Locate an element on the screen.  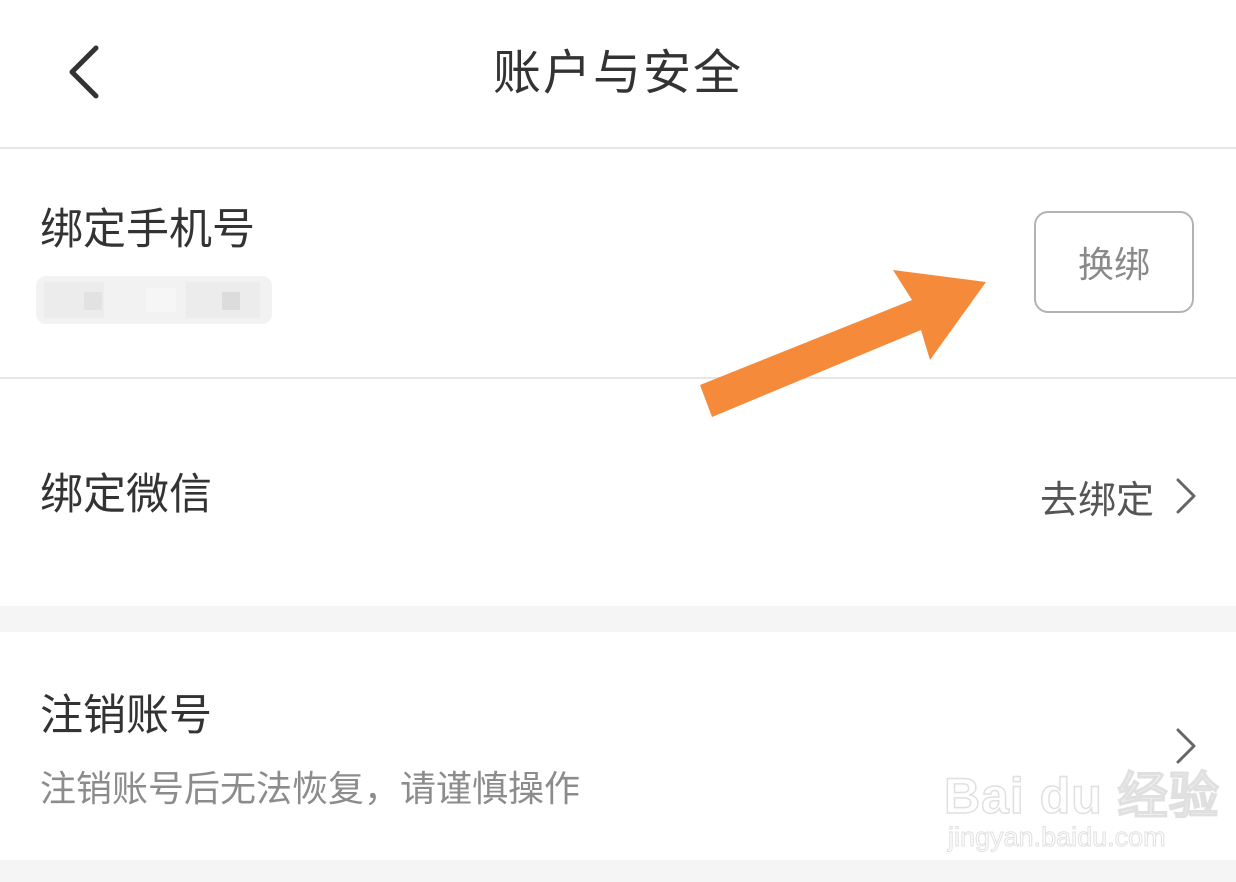
bottom-gap is located at coordinates (618, 871).